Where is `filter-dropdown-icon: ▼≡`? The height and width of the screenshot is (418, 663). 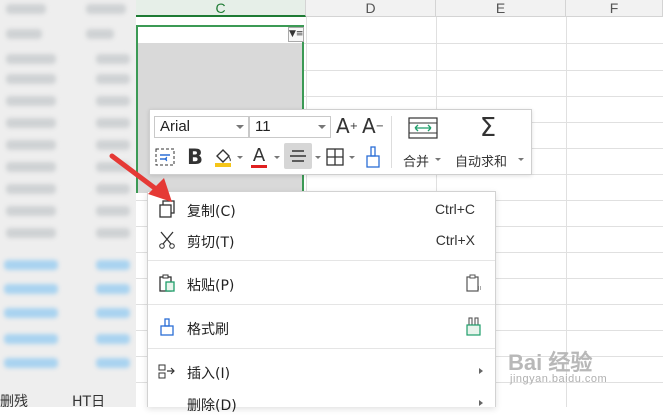 filter-dropdown-icon: ▼≡ is located at coordinates (296, 34).